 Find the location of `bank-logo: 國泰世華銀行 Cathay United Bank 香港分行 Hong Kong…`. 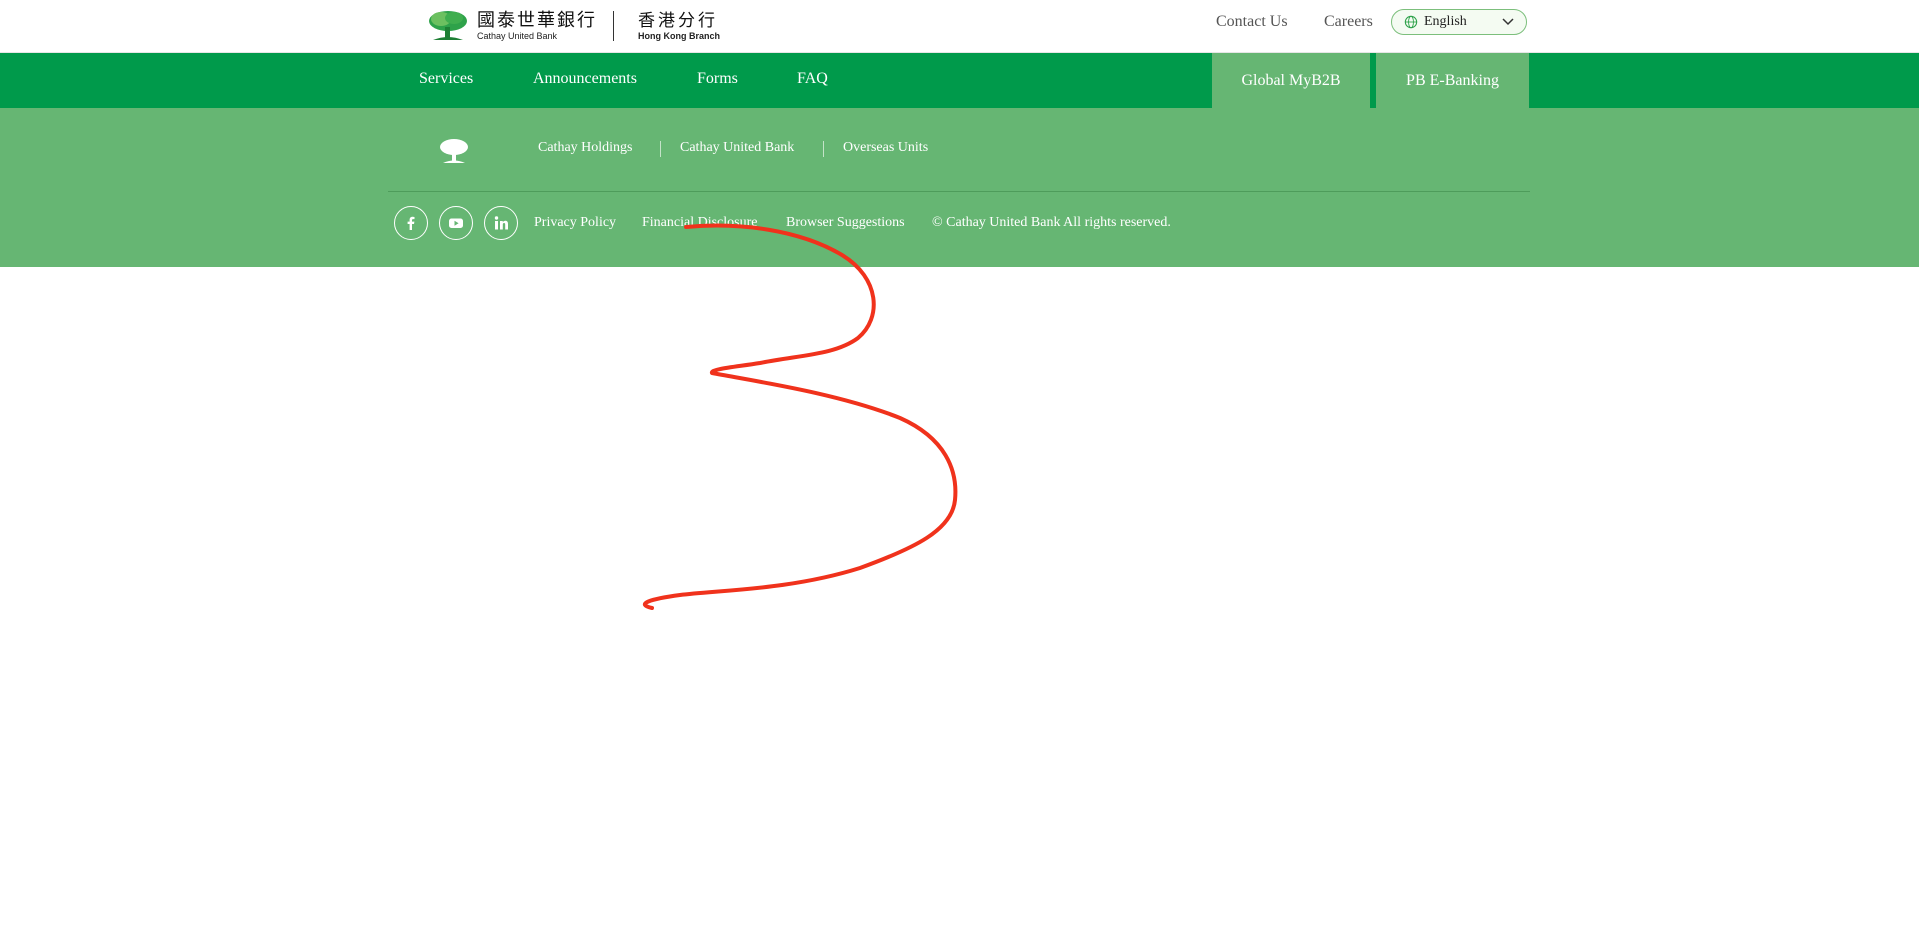

bank-logo: 國泰世華銀行 Cathay United Bank 香港分行 Hong Kong… is located at coordinates (573, 26).